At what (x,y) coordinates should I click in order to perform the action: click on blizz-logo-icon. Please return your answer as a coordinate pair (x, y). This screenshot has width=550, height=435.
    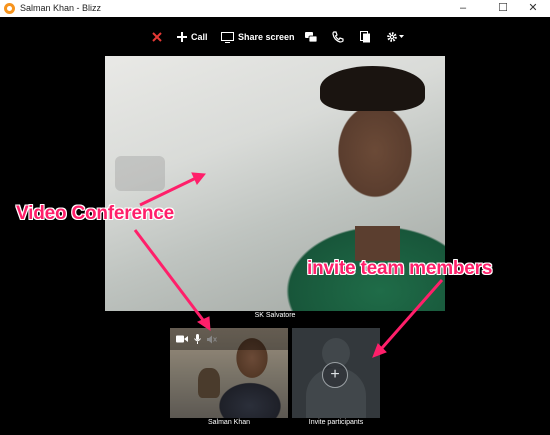
    Looking at the image, I should click on (9, 8).